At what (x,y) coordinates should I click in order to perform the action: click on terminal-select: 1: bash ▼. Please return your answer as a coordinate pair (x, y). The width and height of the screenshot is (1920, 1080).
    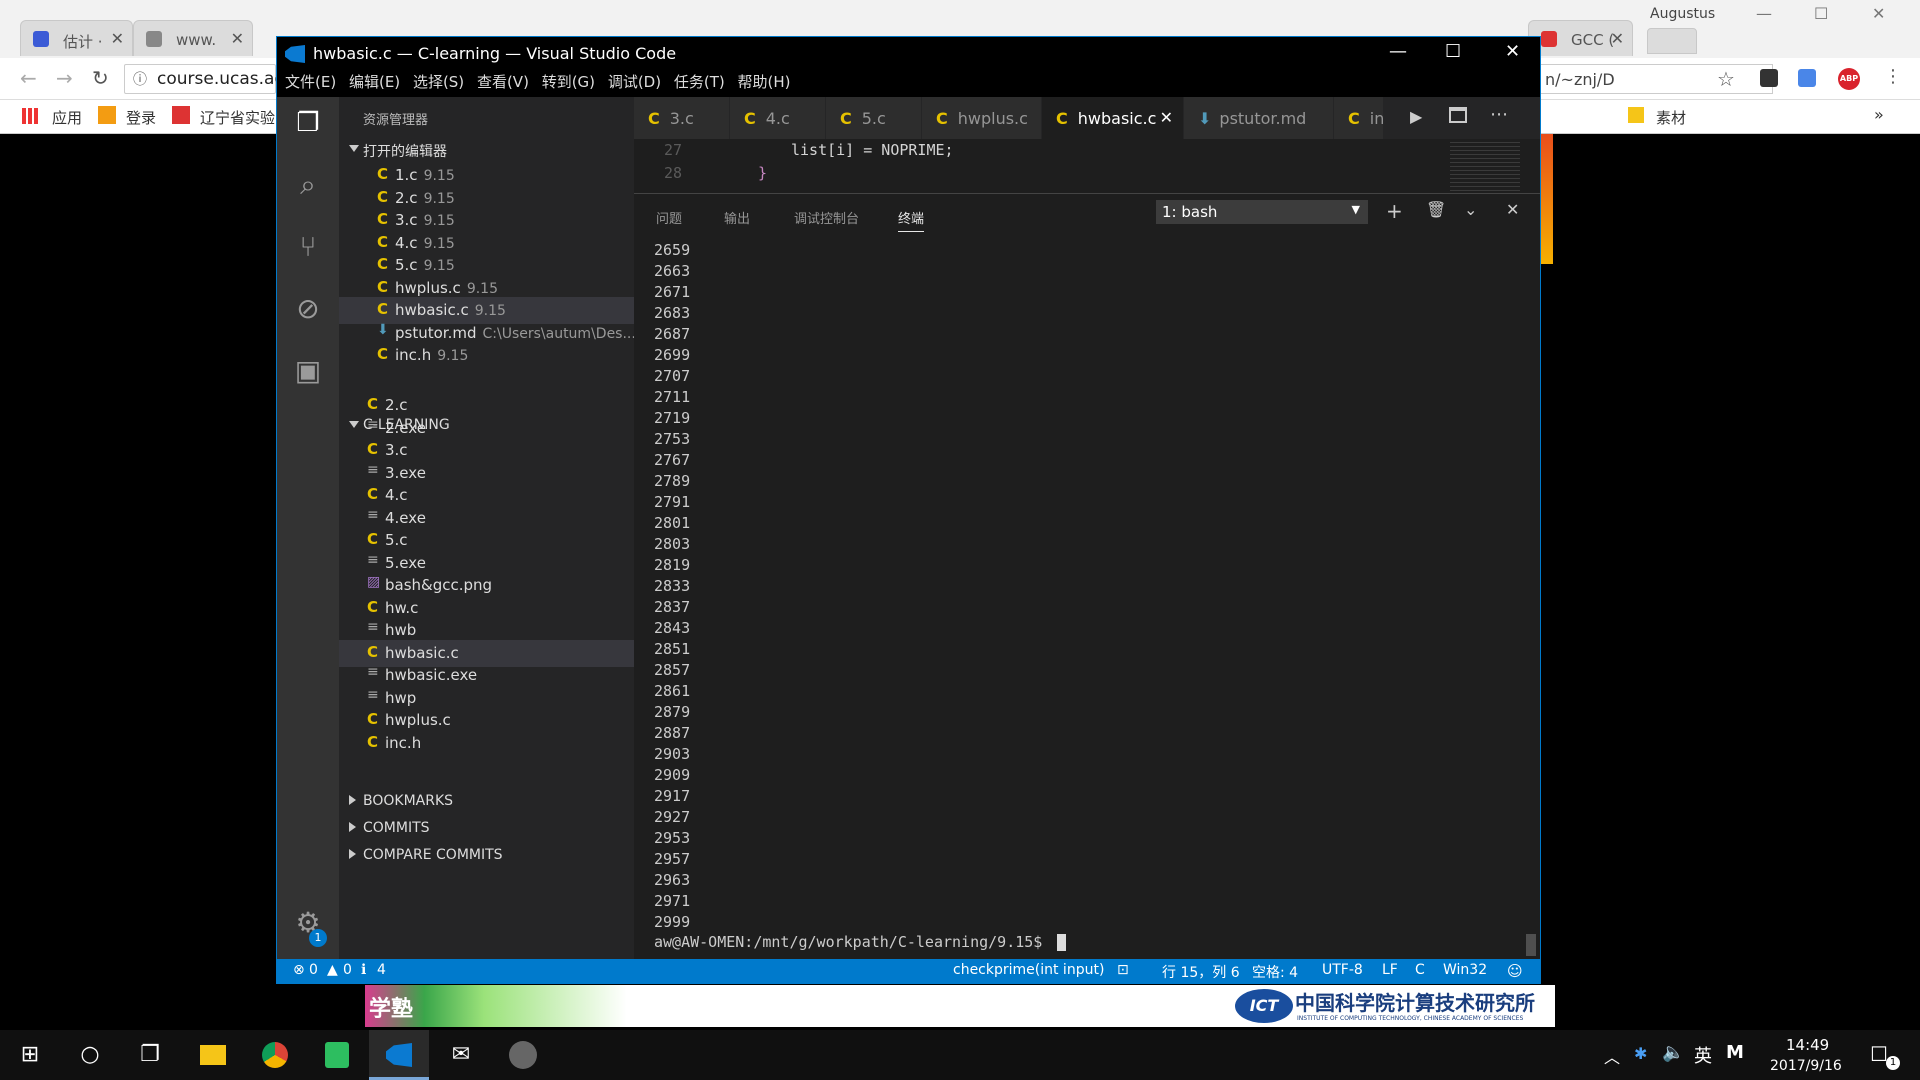
    Looking at the image, I should click on (1262, 212).